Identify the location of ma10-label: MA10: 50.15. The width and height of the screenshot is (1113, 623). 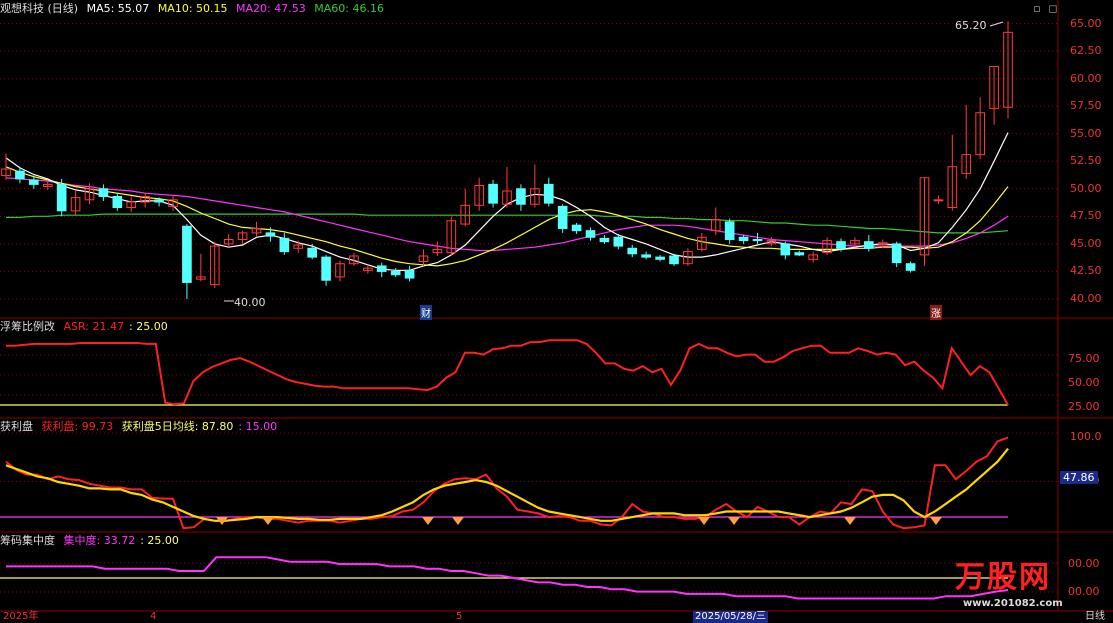
(192, 8).